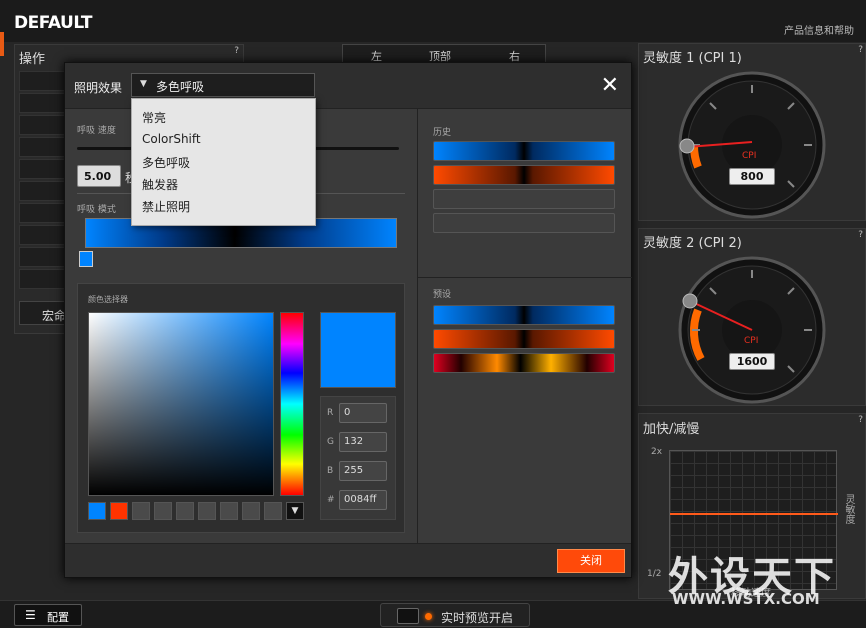 This screenshot has width=866, height=628. I want to click on sensitivity1-value: 800, so click(752, 176).